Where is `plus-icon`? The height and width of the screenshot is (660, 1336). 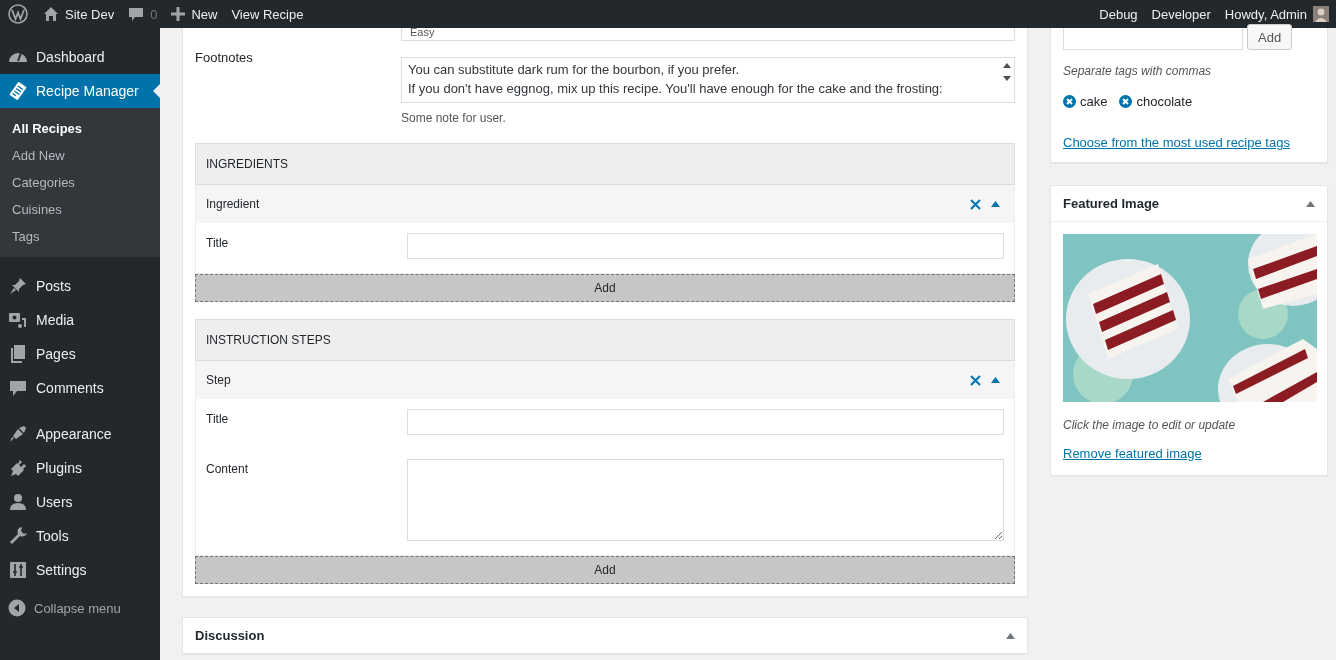 plus-icon is located at coordinates (178, 14).